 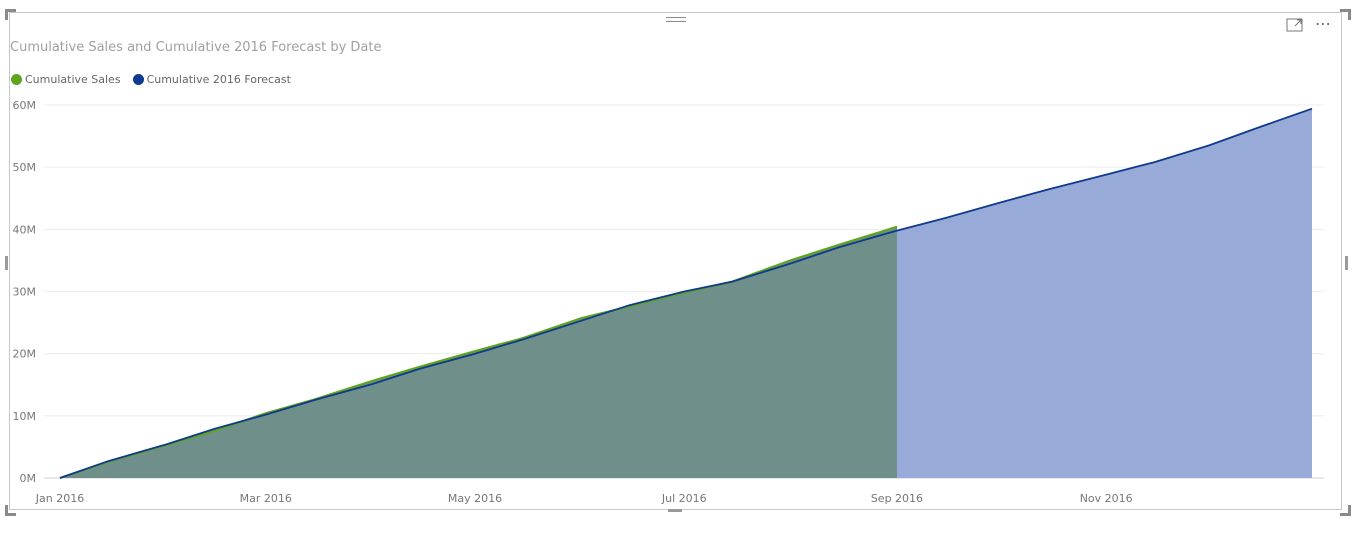 I want to click on resize-handle-left, so click(x=6, y=263).